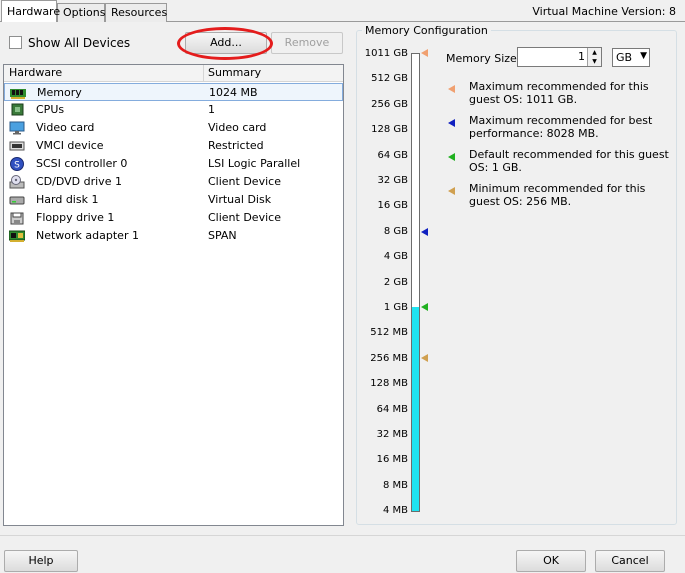 This screenshot has width=685, height=573. What do you see at coordinates (240, 199) in the screenshot?
I see `hardware-summary: Virtual Disk` at bounding box center [240, 199].